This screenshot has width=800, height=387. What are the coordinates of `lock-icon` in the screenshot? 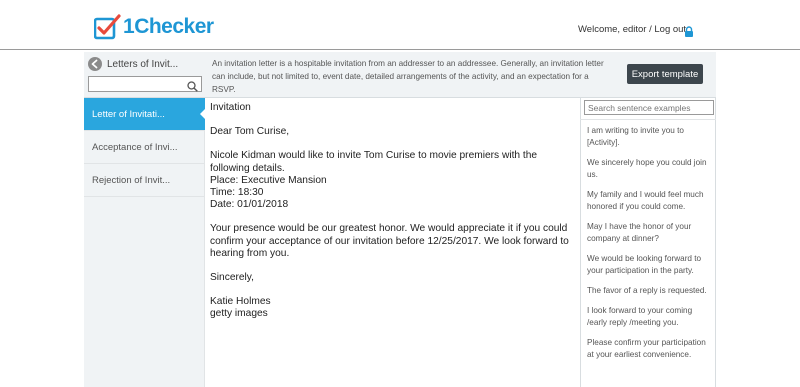 It's located at (689, 30).